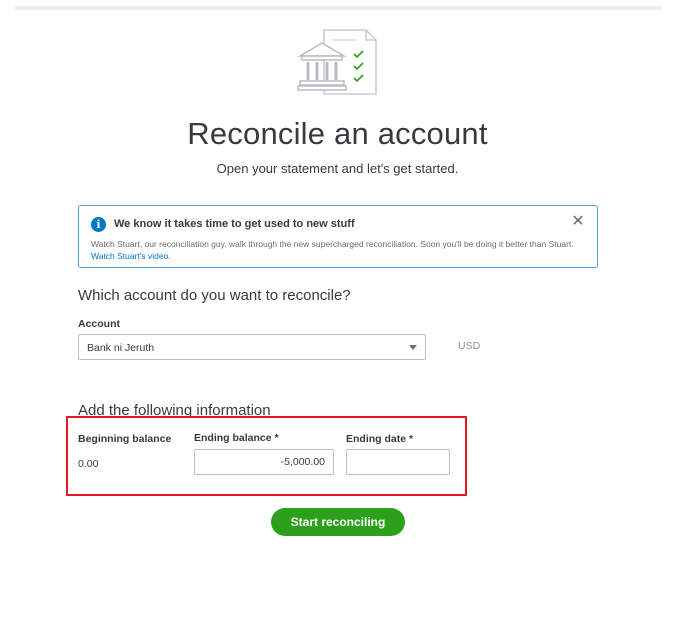  What do you see at coordinates (98, 224) in the screenshot?
I see `info-icon: i` at bounding box center [98, 224].